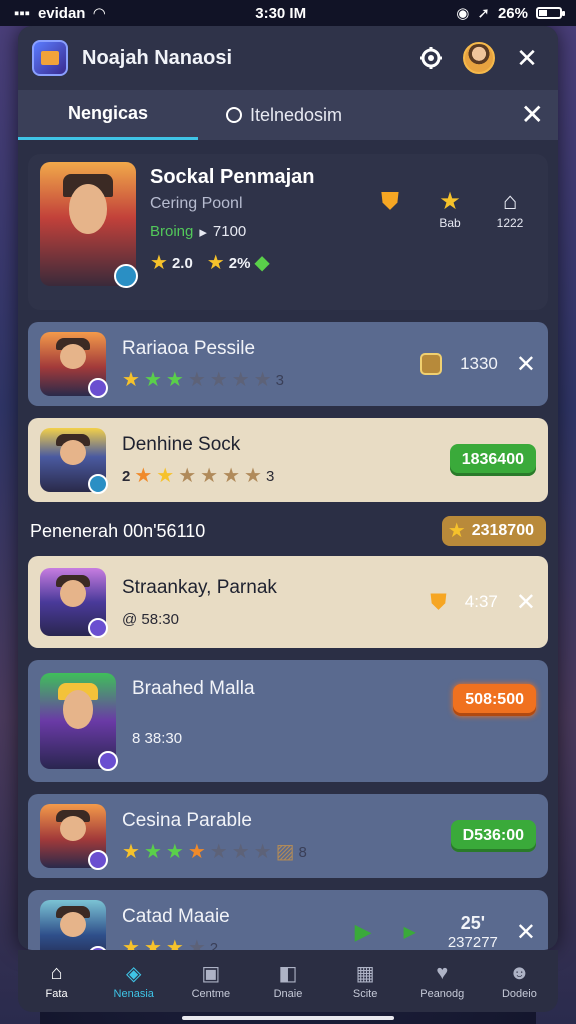  Describe the element at coordinates (479, 58) in the screenshot. I see `profile-button` at that location.